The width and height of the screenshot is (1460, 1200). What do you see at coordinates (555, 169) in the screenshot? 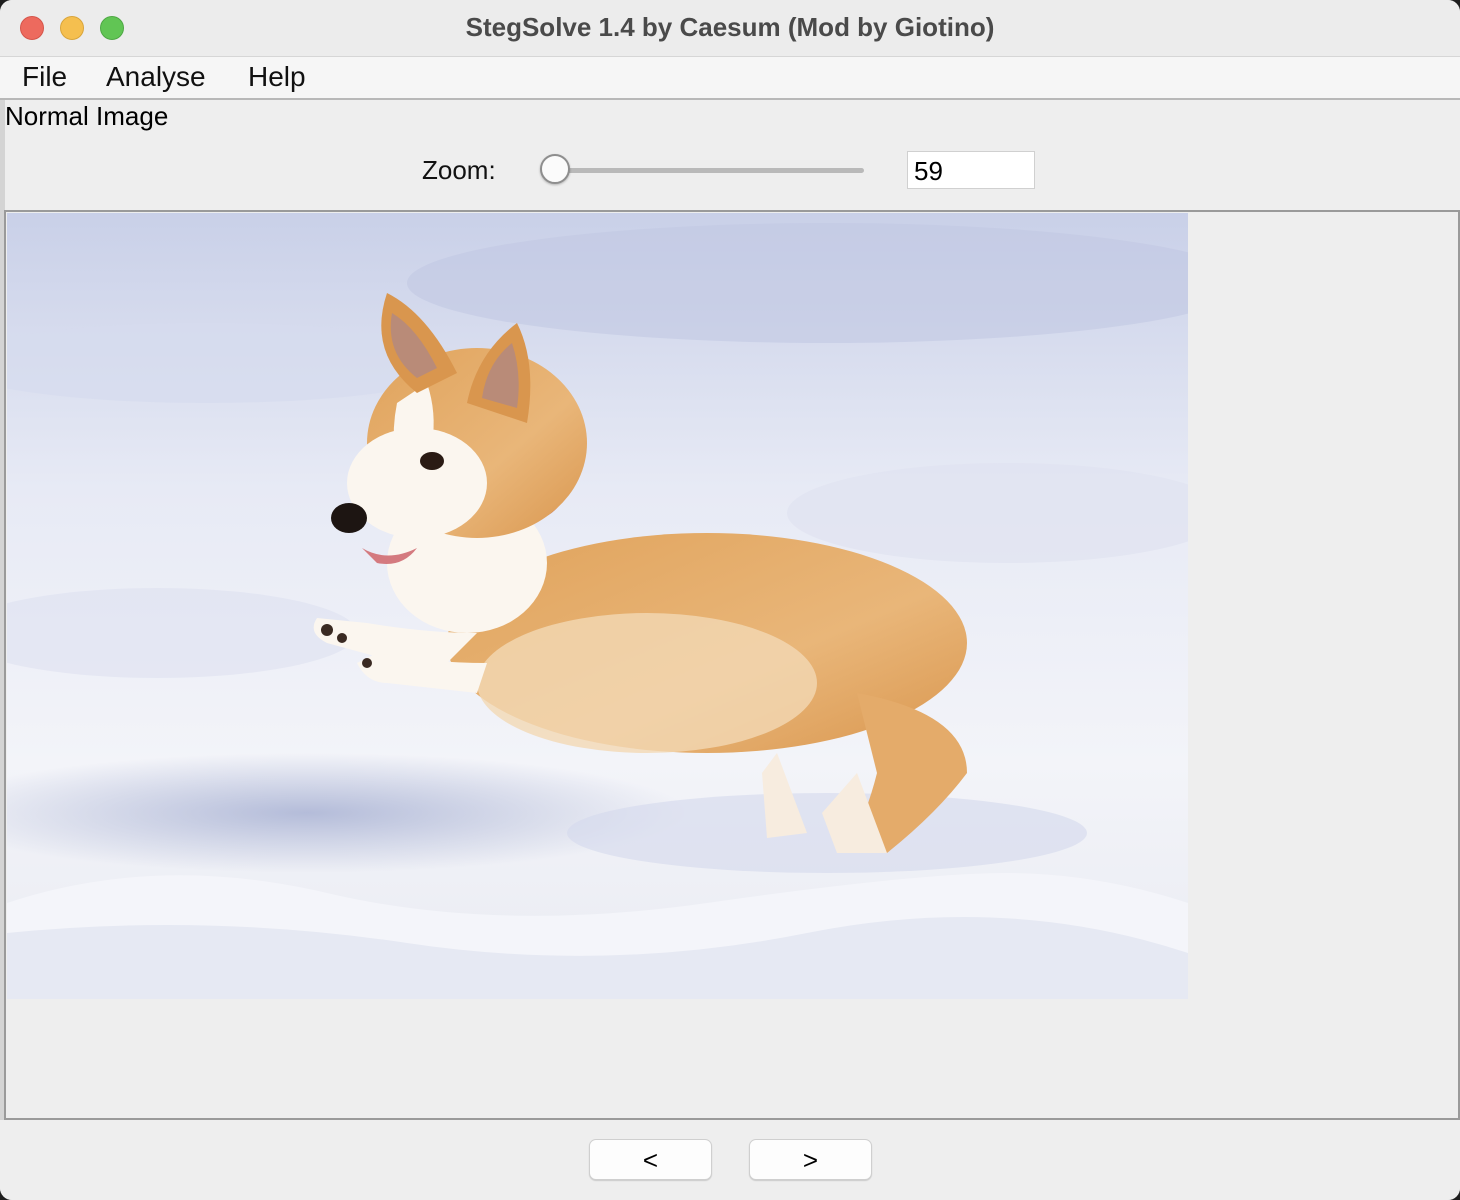
I see `zoom-slider-thumb` at bounding box center [555, 169].